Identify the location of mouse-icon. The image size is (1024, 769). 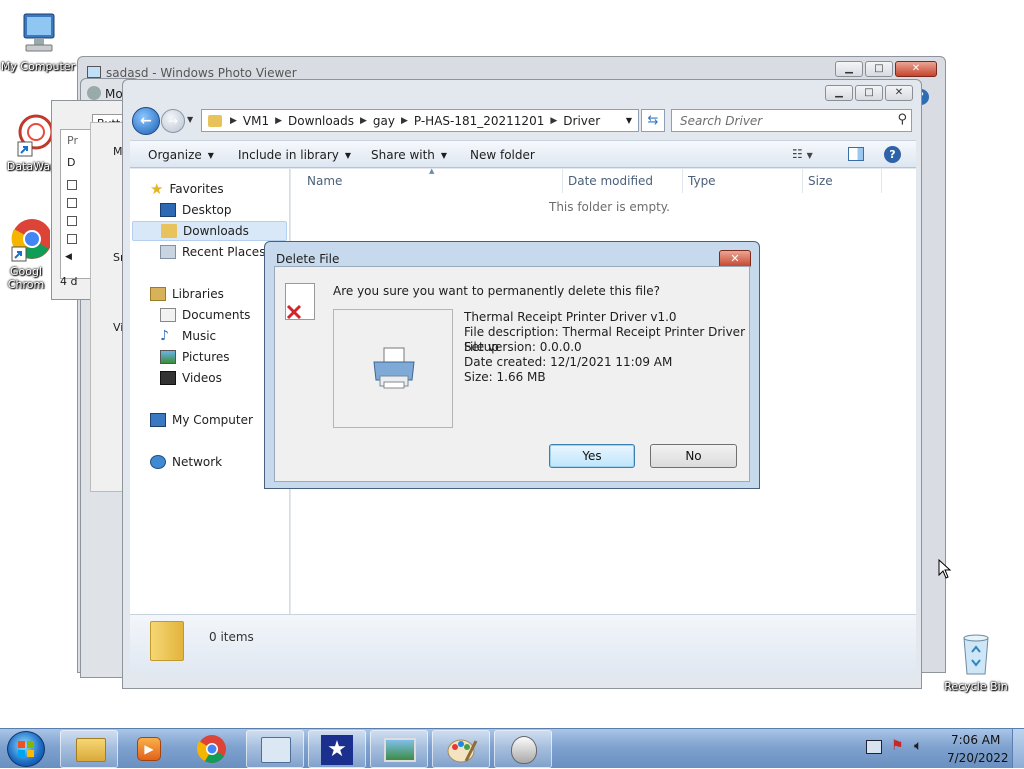
(524, 750).